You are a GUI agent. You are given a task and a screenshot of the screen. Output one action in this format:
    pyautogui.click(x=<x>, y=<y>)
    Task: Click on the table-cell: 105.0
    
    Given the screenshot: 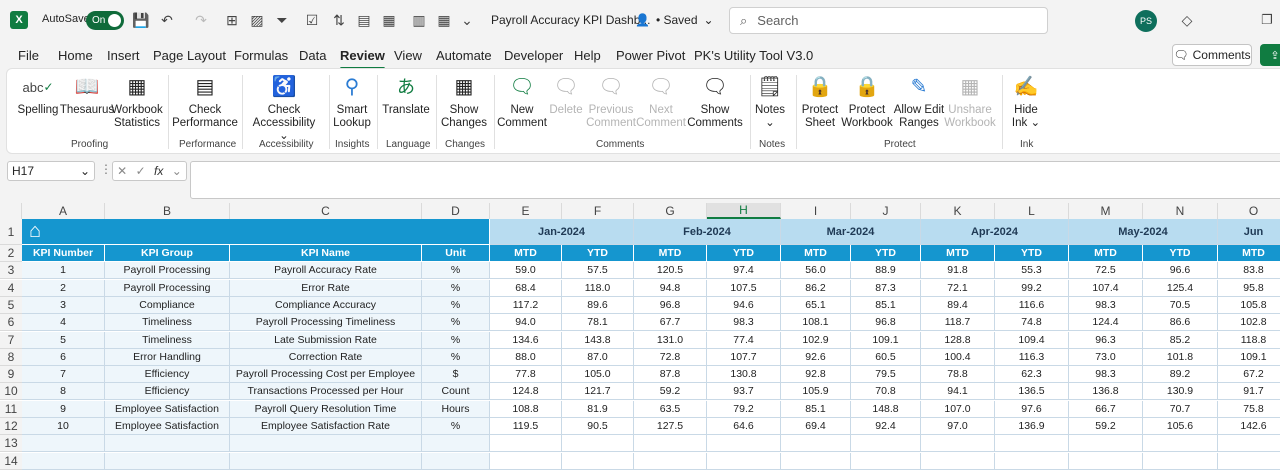 What is the action you would take?
    pyautogui.click(x=598, y=374)
    